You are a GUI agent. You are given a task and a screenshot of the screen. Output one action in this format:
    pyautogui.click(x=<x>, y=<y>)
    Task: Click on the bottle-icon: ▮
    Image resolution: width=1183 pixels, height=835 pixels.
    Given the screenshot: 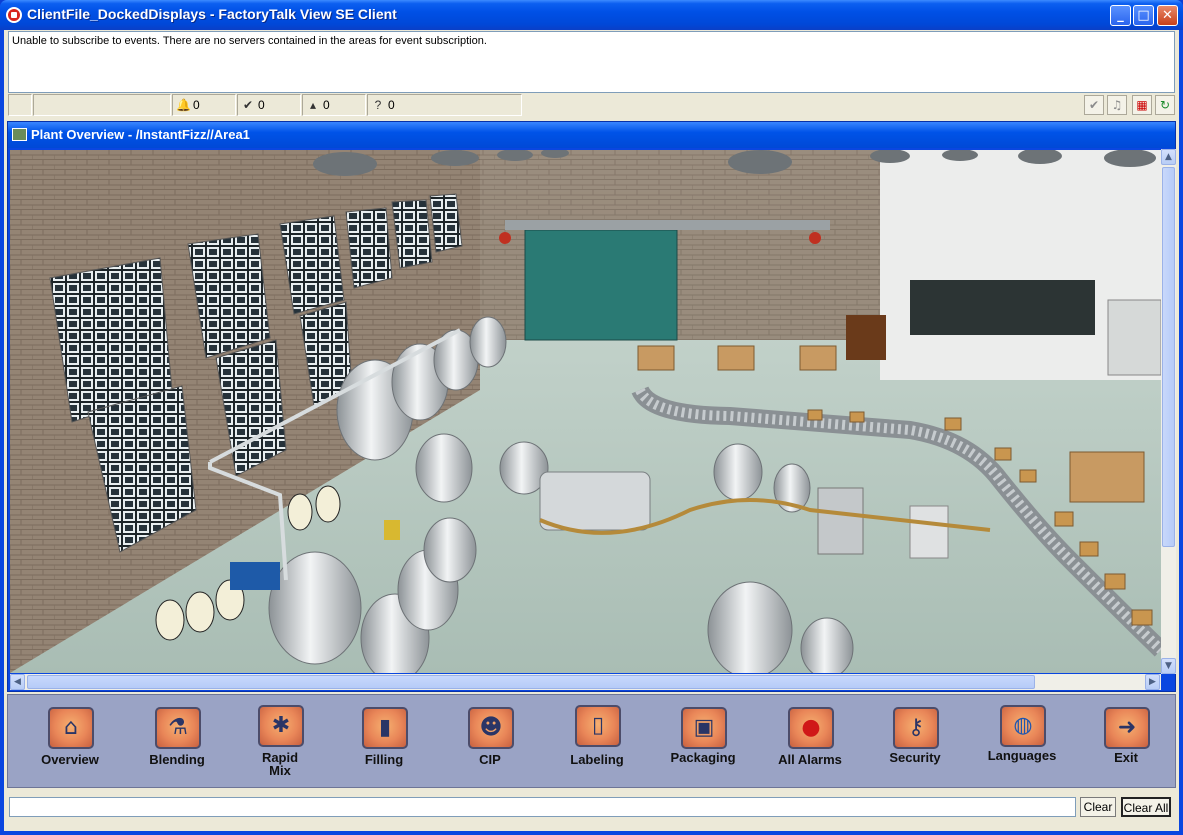 What is the action you would take?
    pyautogui.click(x=385, y=728)
    